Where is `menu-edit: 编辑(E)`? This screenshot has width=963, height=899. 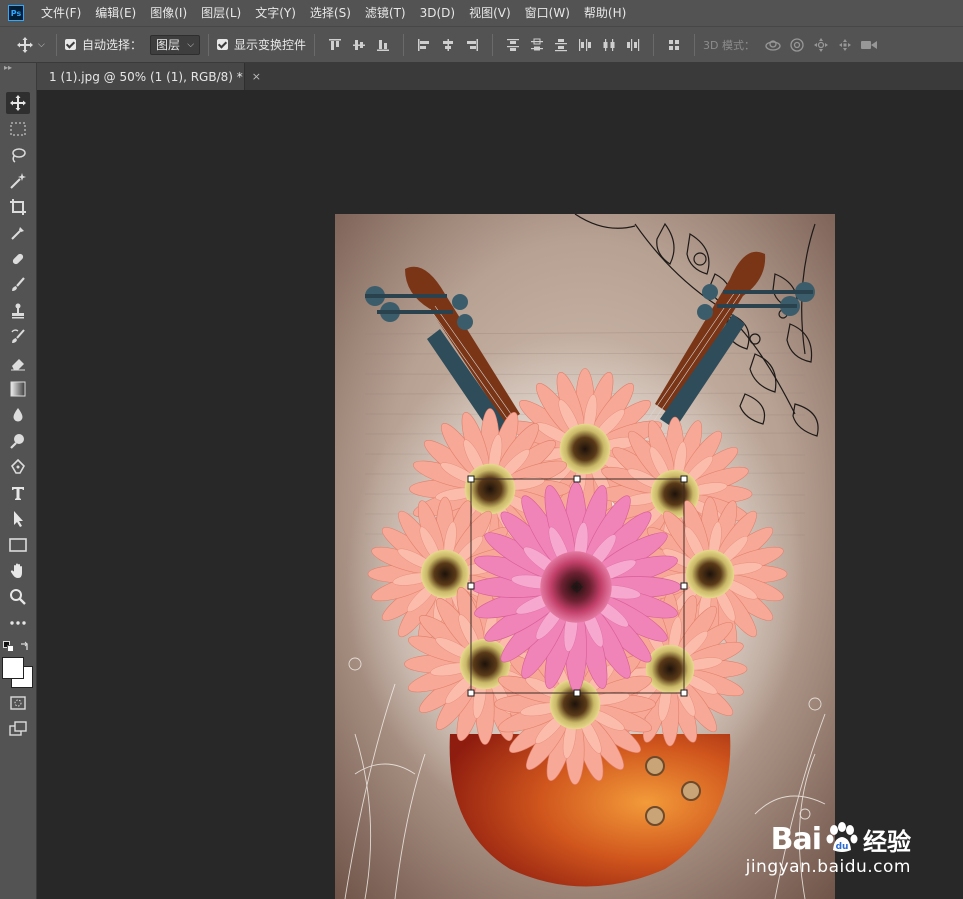 menu-edit: 编辑(E) is located at coordinates (115, 13).